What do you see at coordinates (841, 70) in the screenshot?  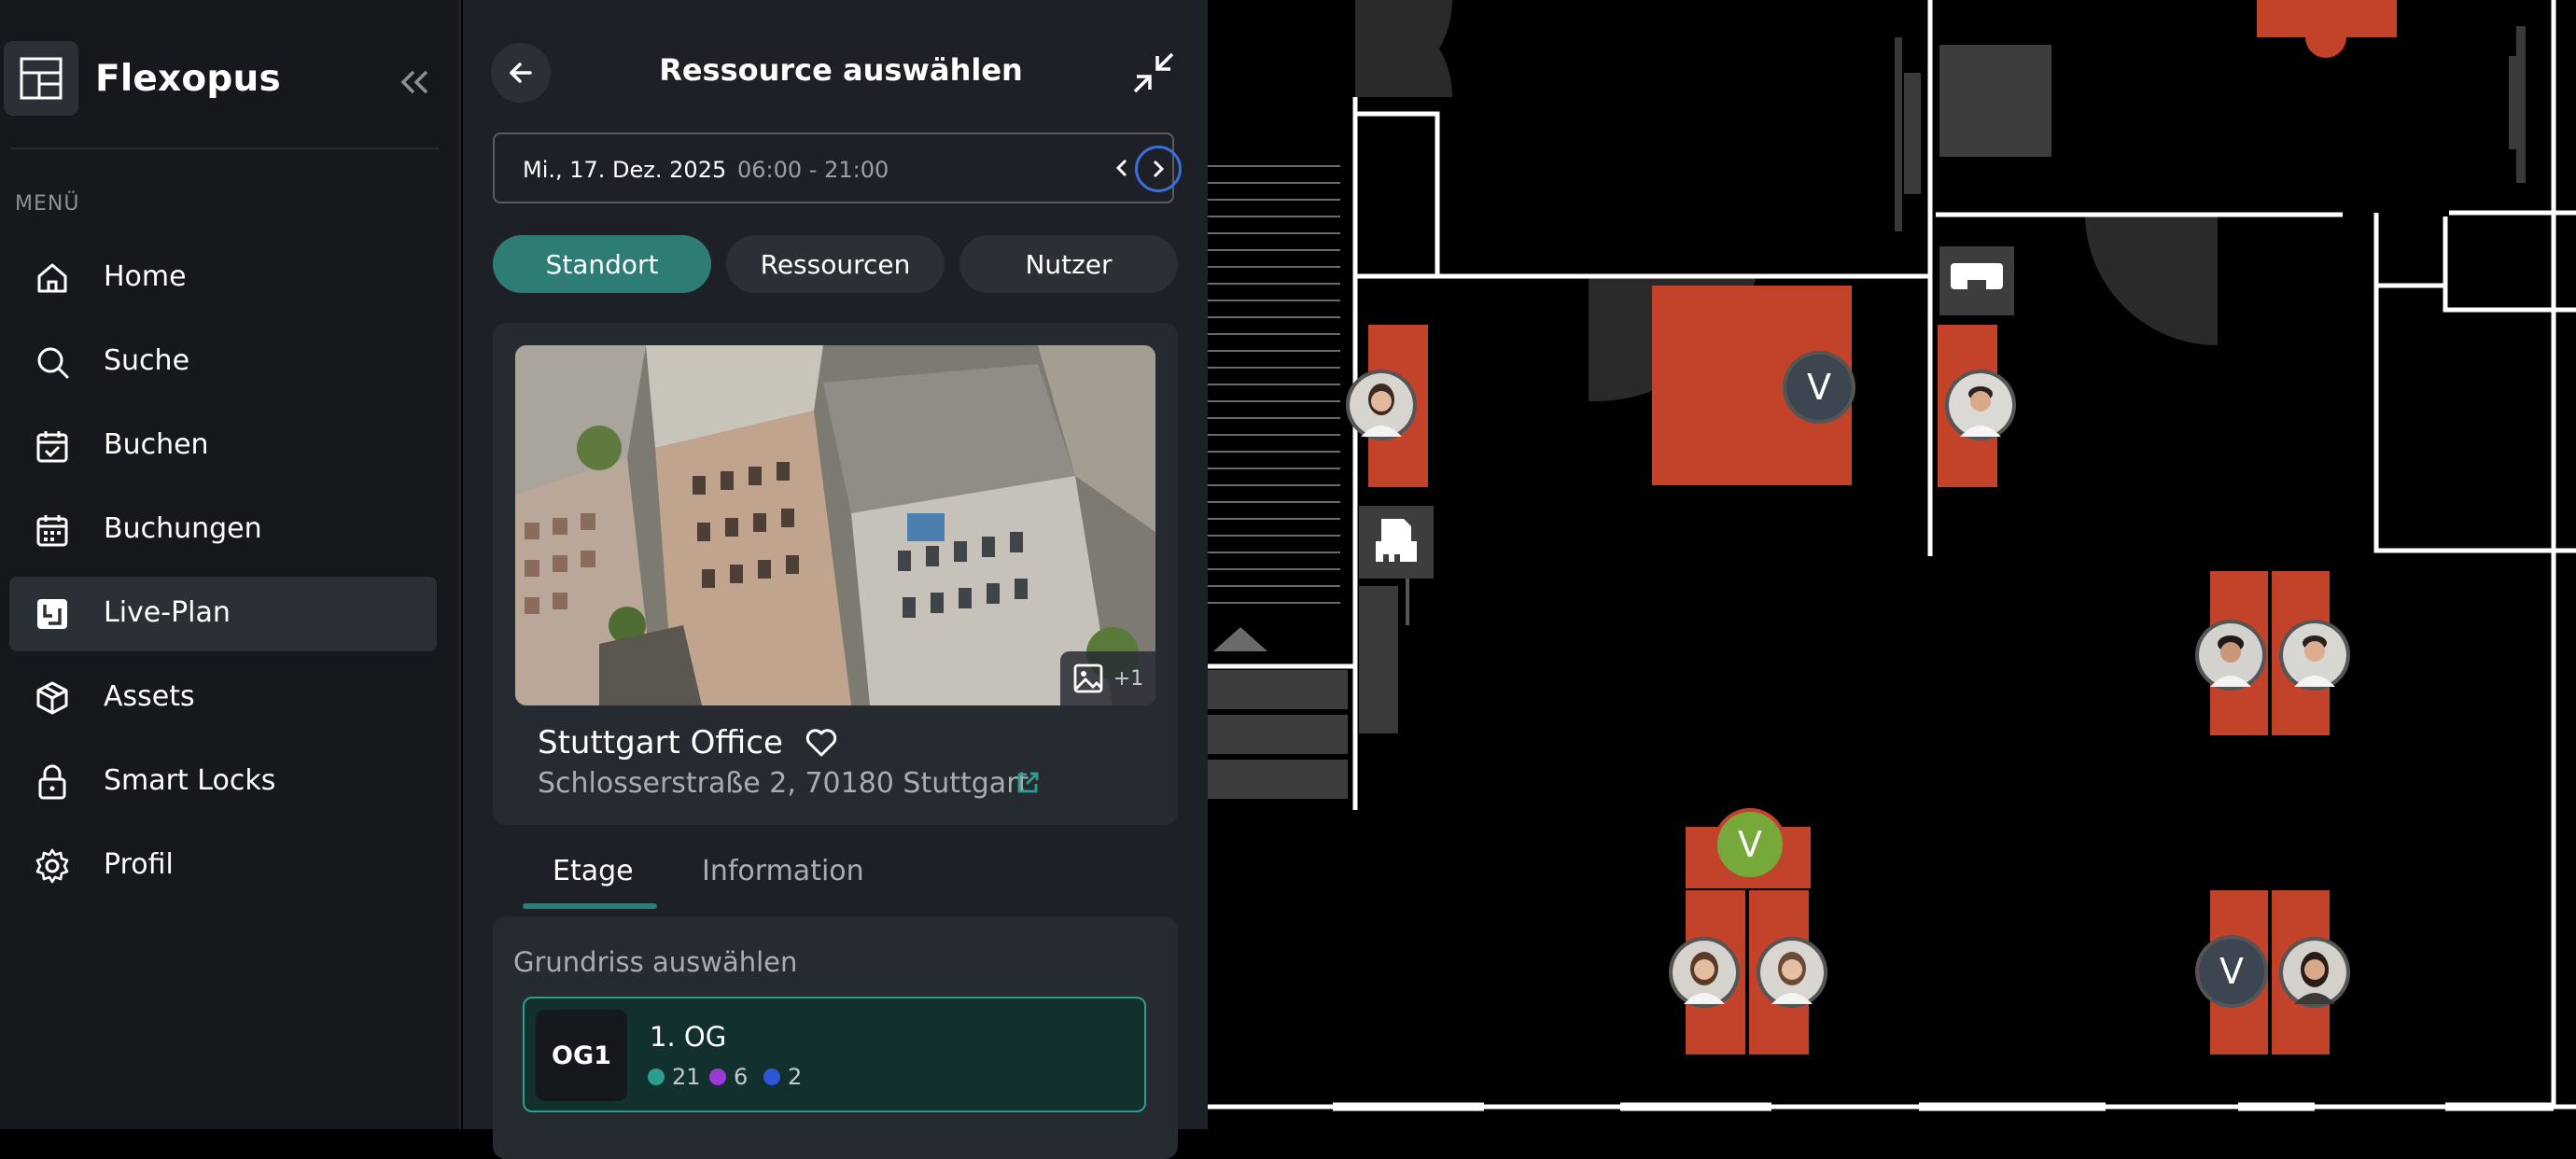 I see `panel-title: Ressource auswählen` at bounding box center [841, 70].